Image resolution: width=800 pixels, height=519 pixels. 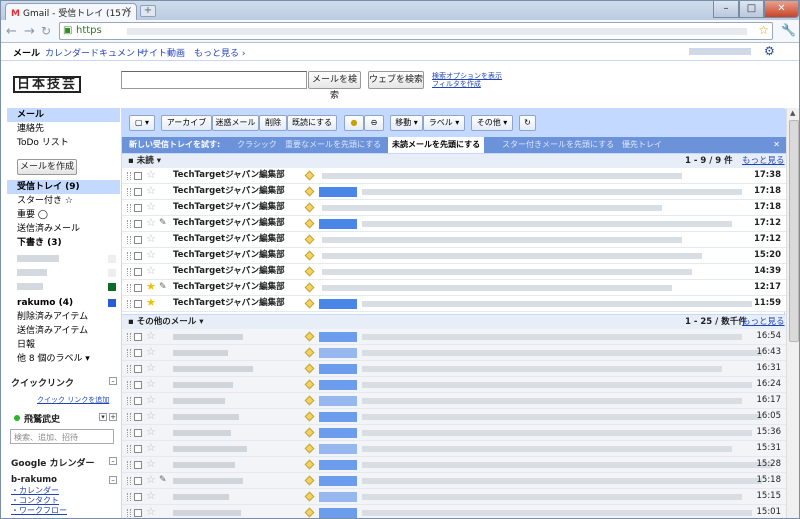 What do you see at coordinates (467, 84) in the screenshot?
I see `create-filter-text: フィルタを作成` at bounding box center [467, 84].